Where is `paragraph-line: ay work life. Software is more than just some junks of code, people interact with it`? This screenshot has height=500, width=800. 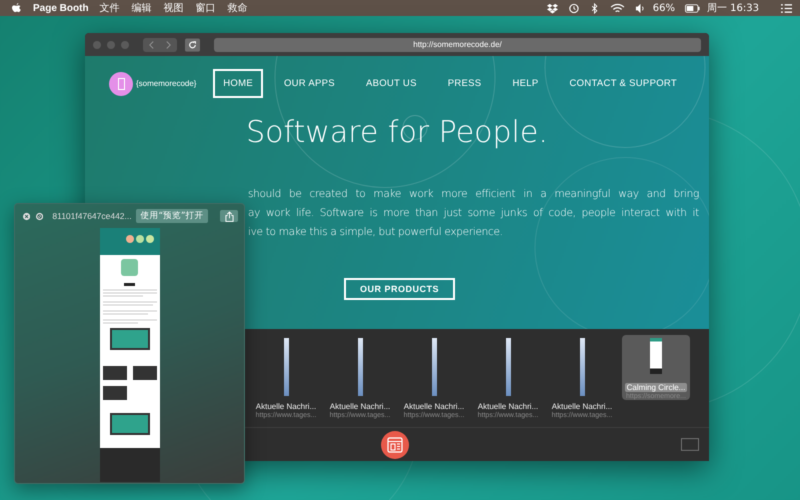 paragraph-line: ay work life. Software is more than just some junks of code, people interact with it is located at coordinates (473, 213).